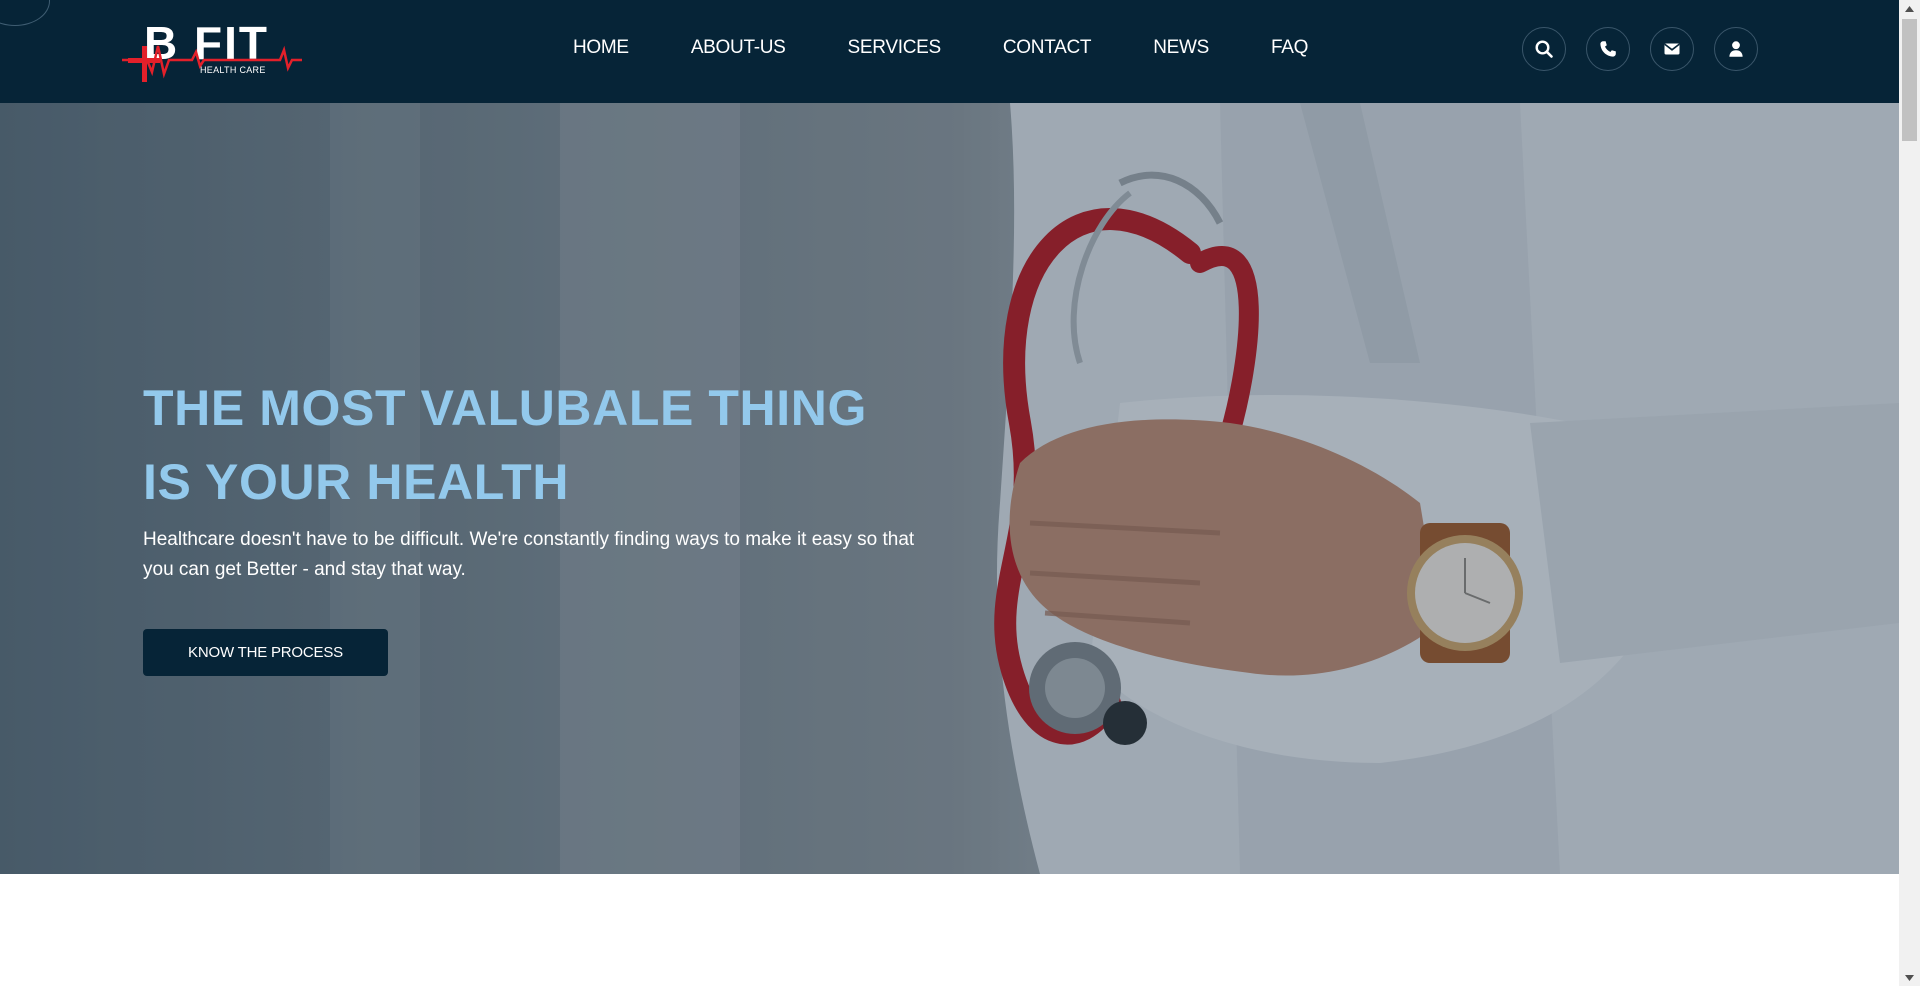 This screenshot has height=986, width=1920. What do you see at coordinates (1909, 977) in the screenshot?
I see `scroll-down-arrow-icon` at bounding box center [1909, 977].